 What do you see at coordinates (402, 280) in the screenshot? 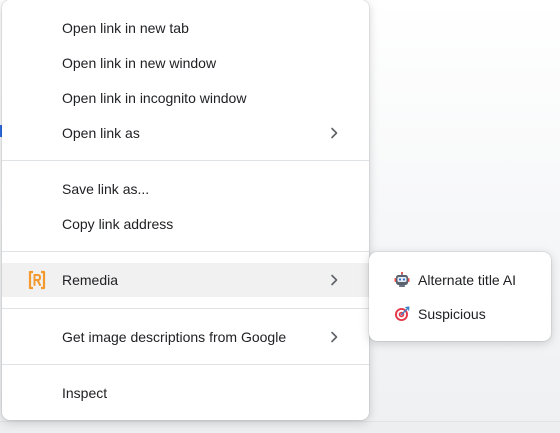
I see `robot-icon` at bounding box center [402, 280].